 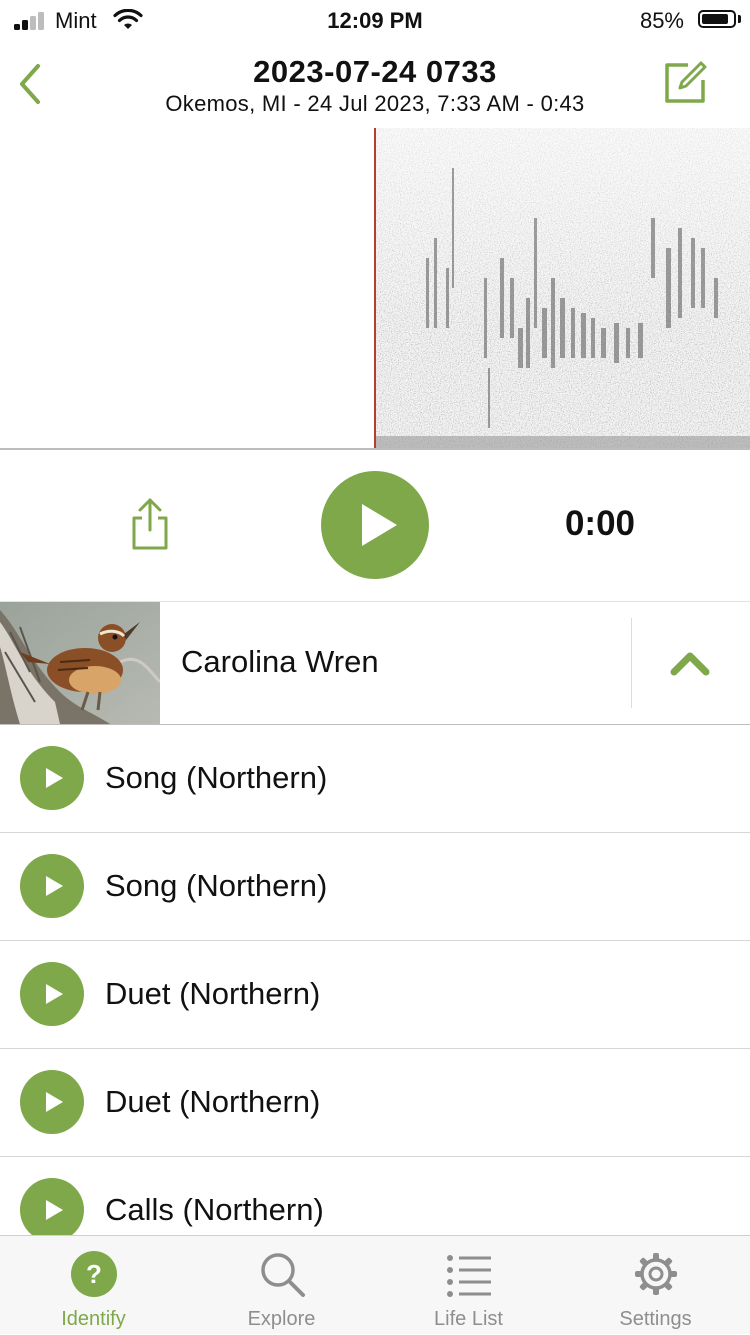 I want to click on list-icon, so click(x=469, y=1276).